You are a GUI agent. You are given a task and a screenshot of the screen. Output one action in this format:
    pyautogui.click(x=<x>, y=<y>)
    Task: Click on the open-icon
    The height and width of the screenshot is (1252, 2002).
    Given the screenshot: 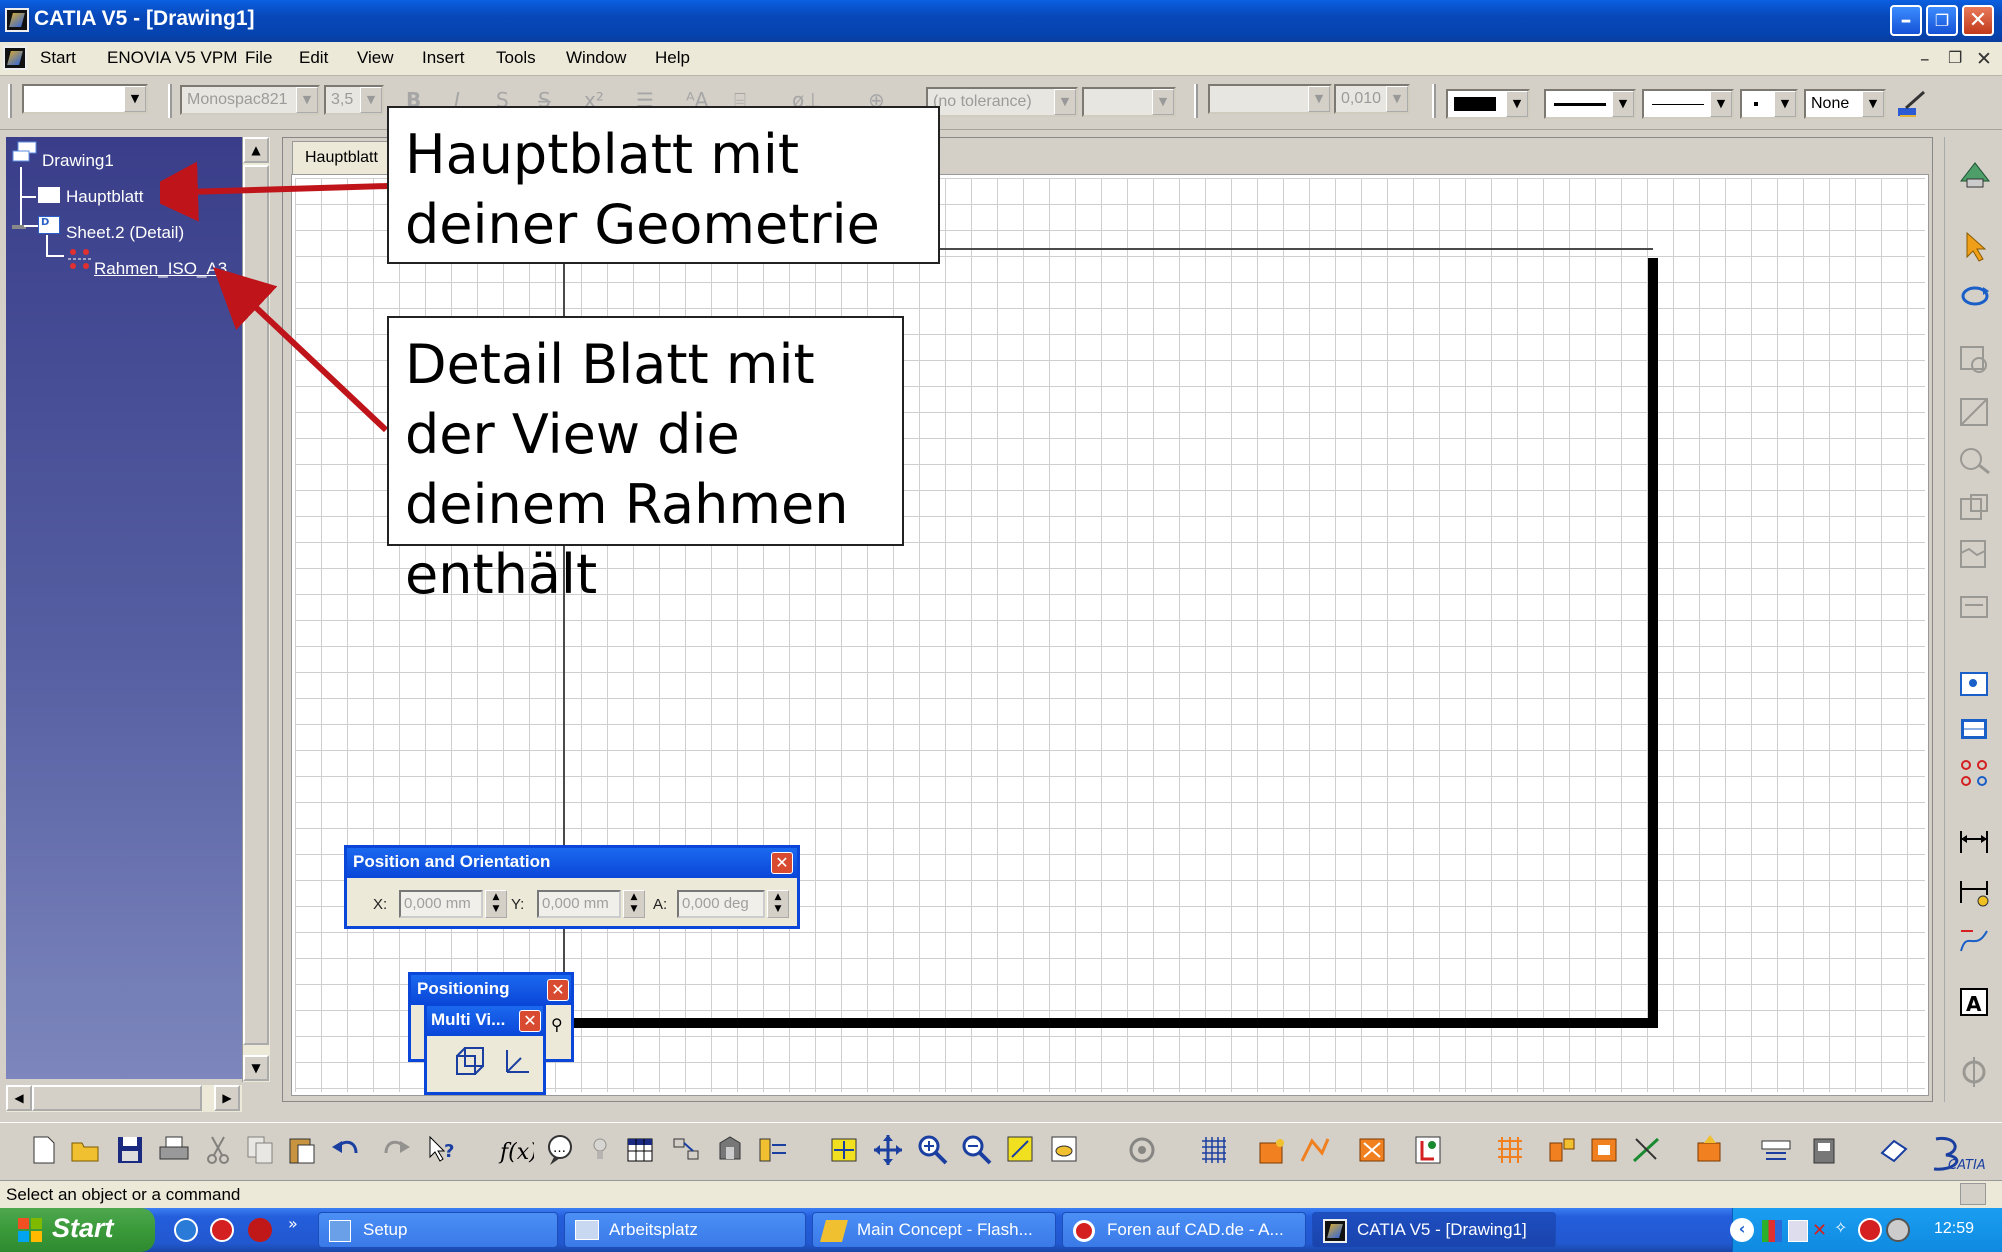 What is the action you would take?
    pyautogui.click(x=86, y=1150)
    